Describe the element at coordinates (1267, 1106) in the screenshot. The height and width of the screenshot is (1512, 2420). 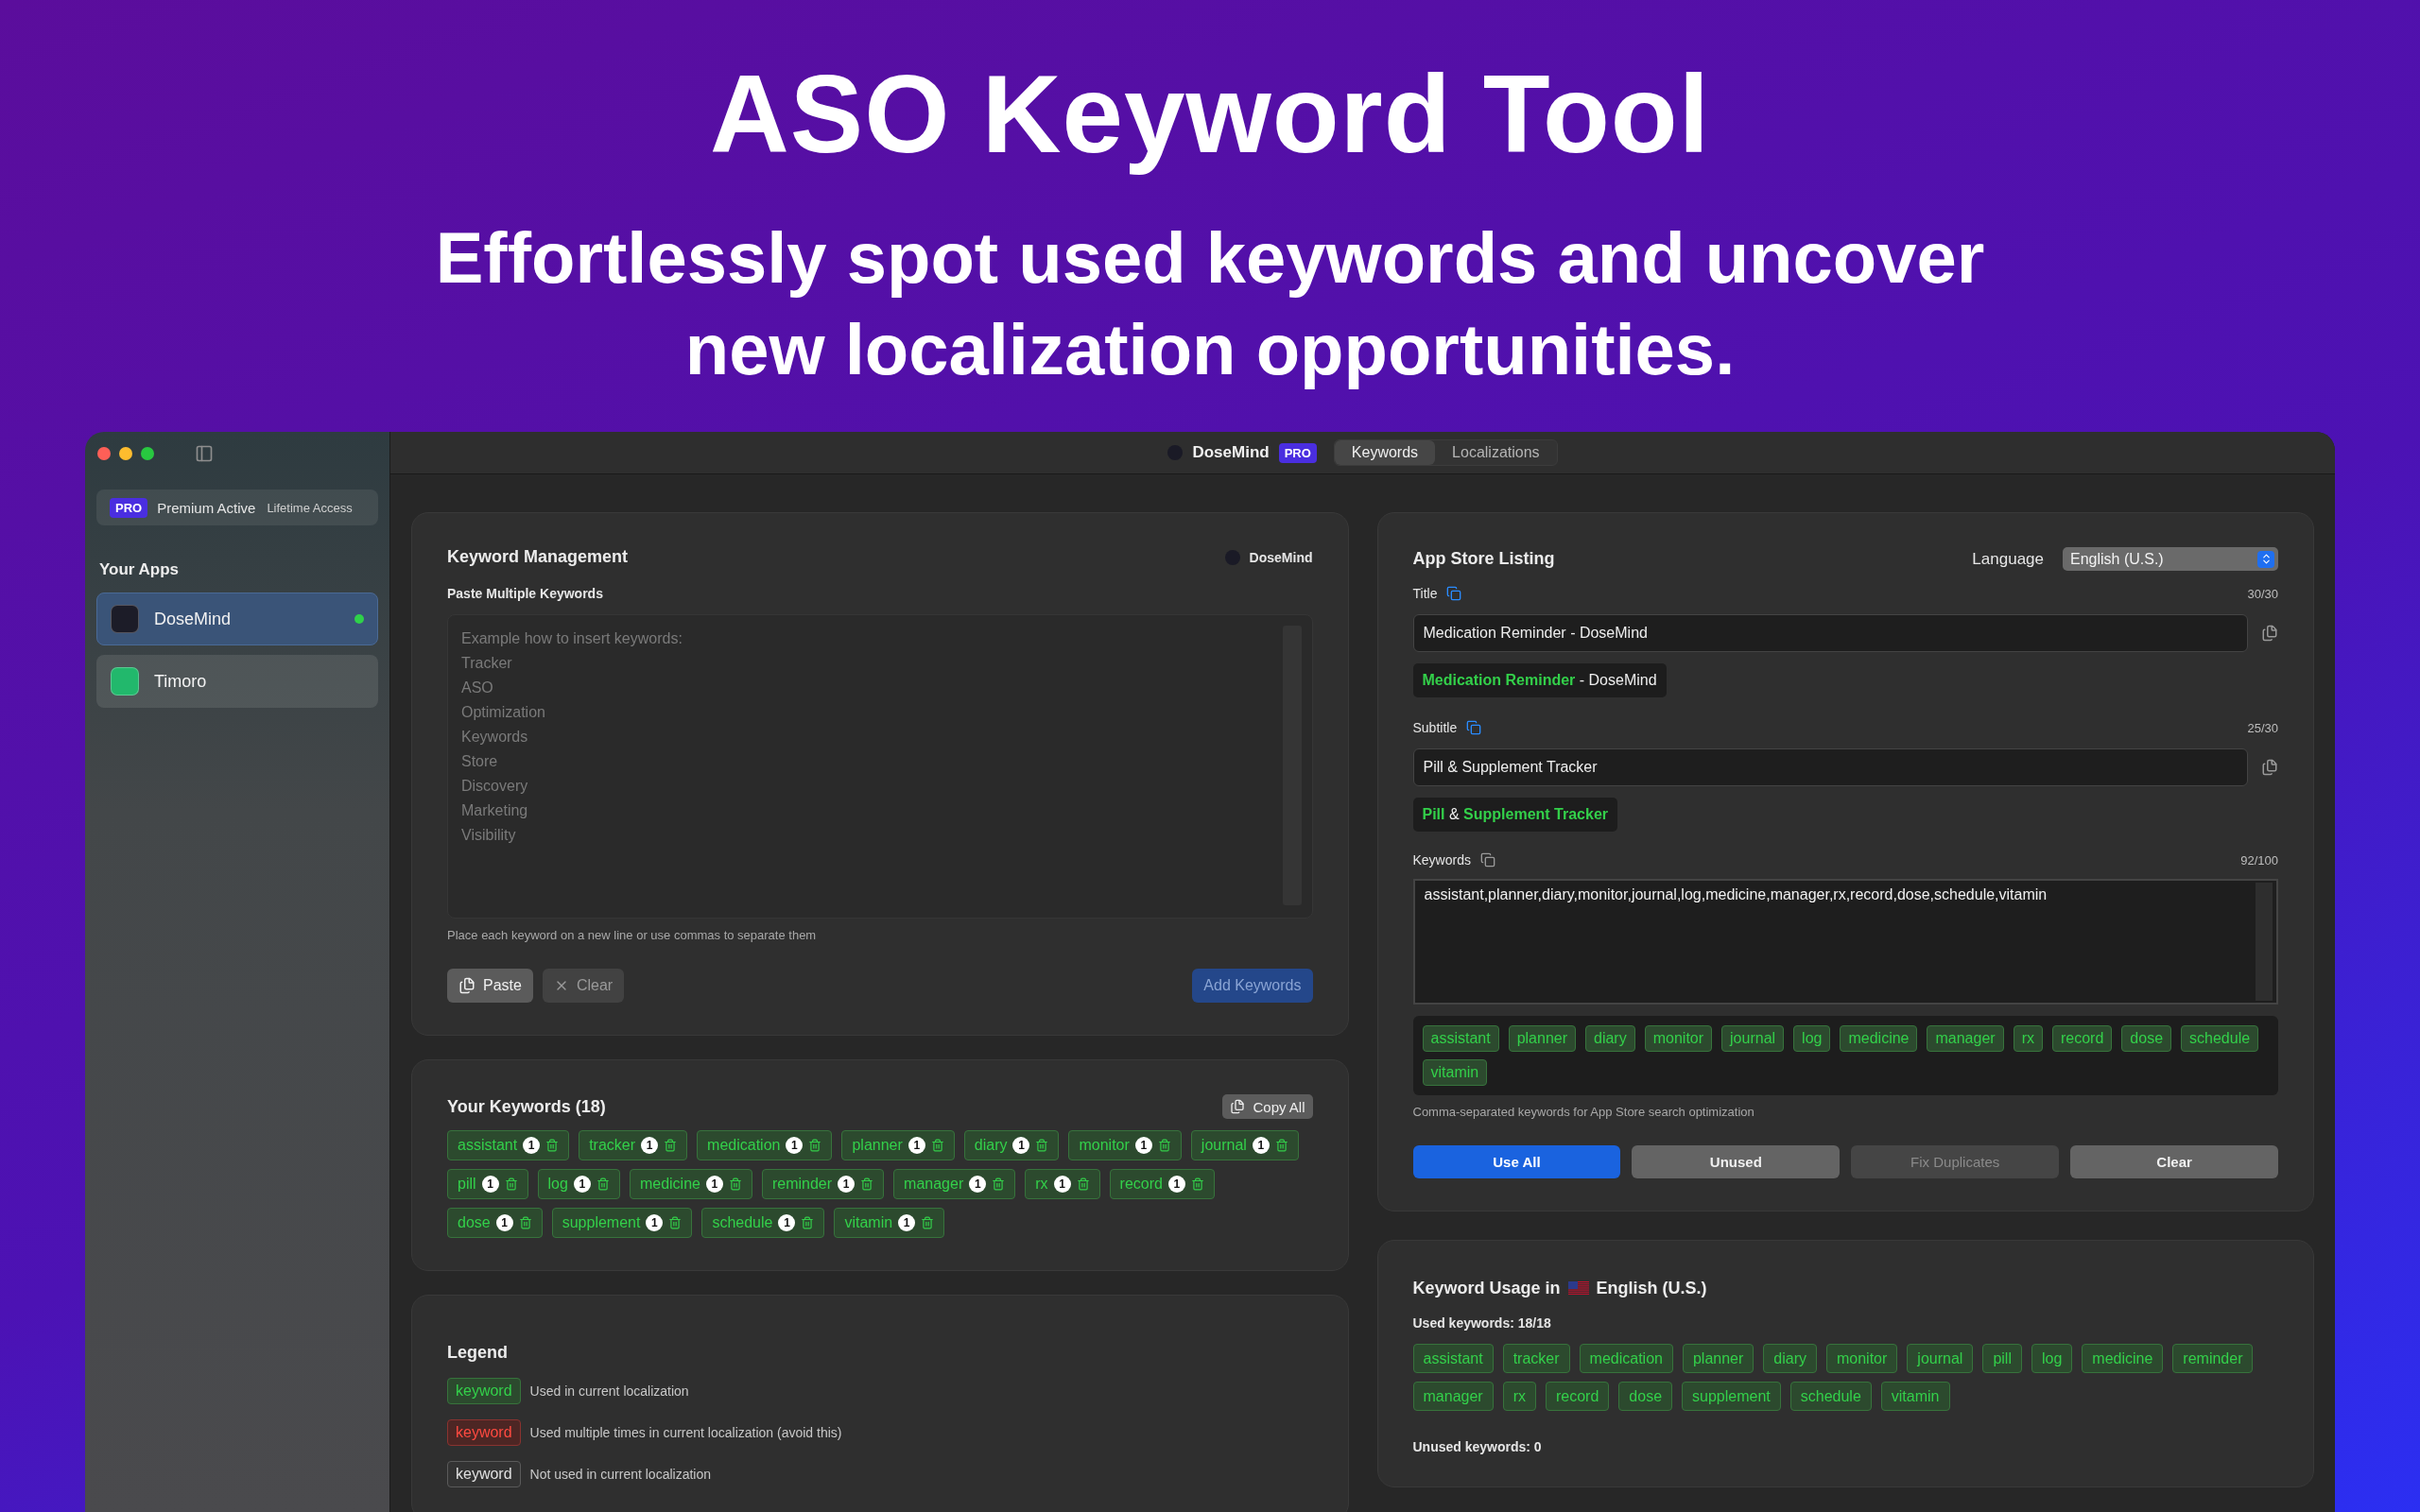
I see `copy-all-button: Copy All` at that location.